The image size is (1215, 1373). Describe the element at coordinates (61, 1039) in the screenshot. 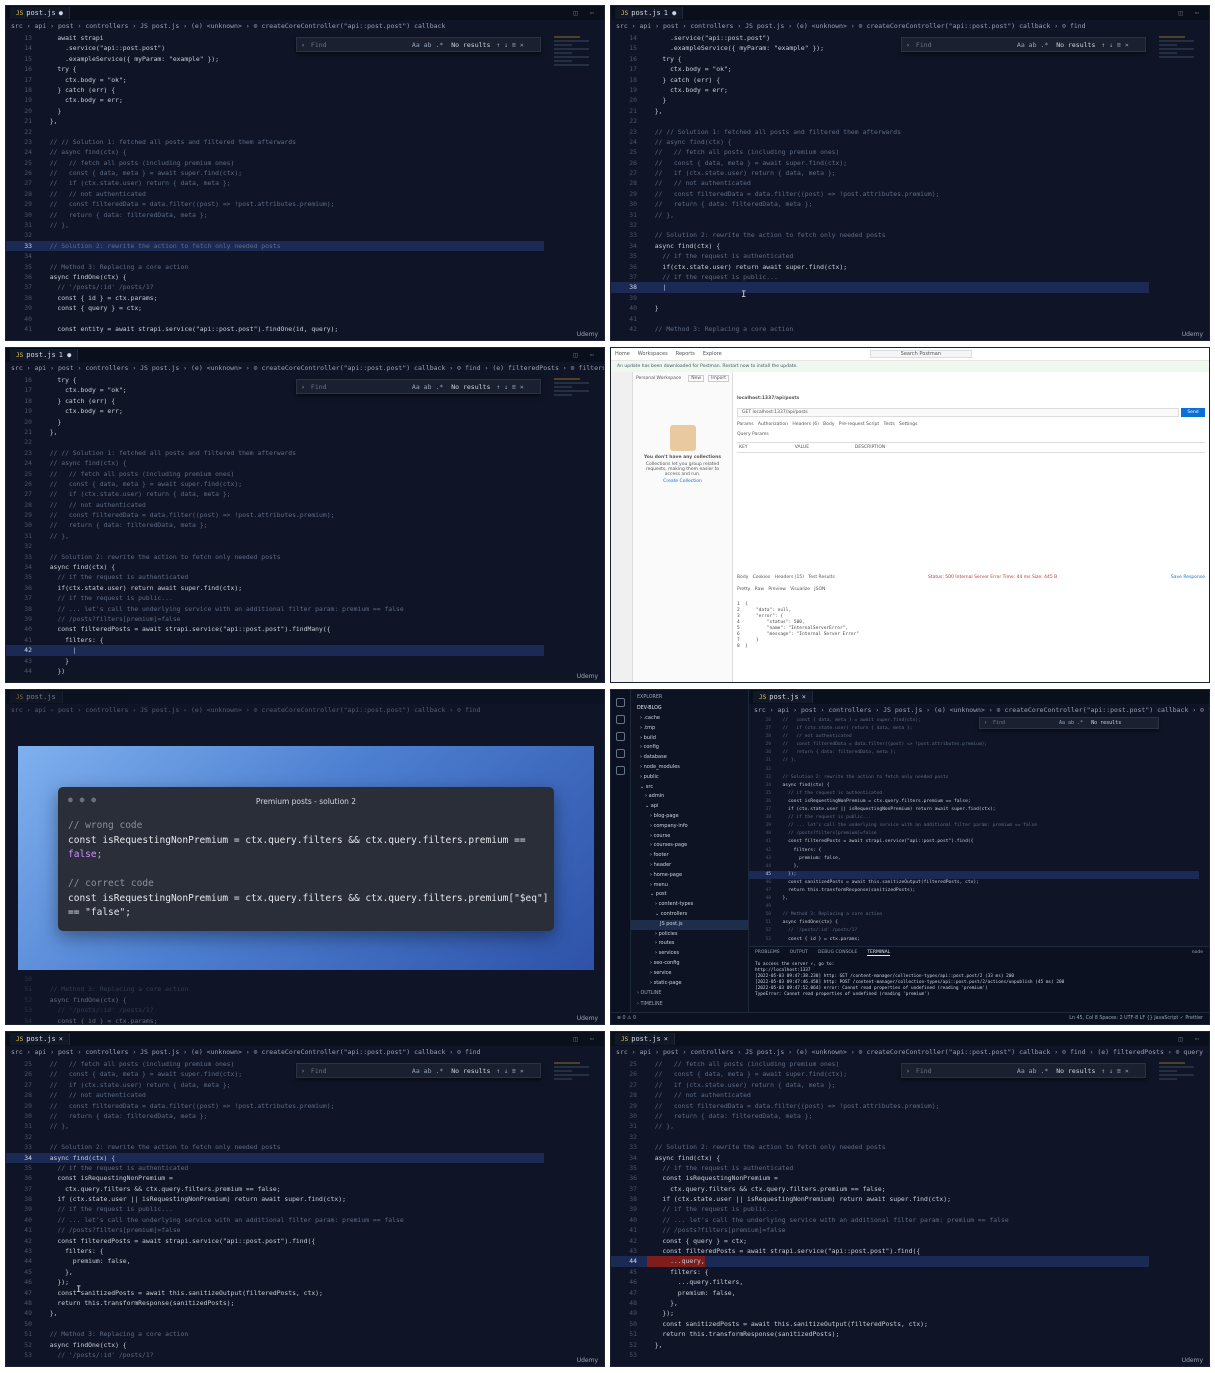

I see `close-icon: ×` at that location.